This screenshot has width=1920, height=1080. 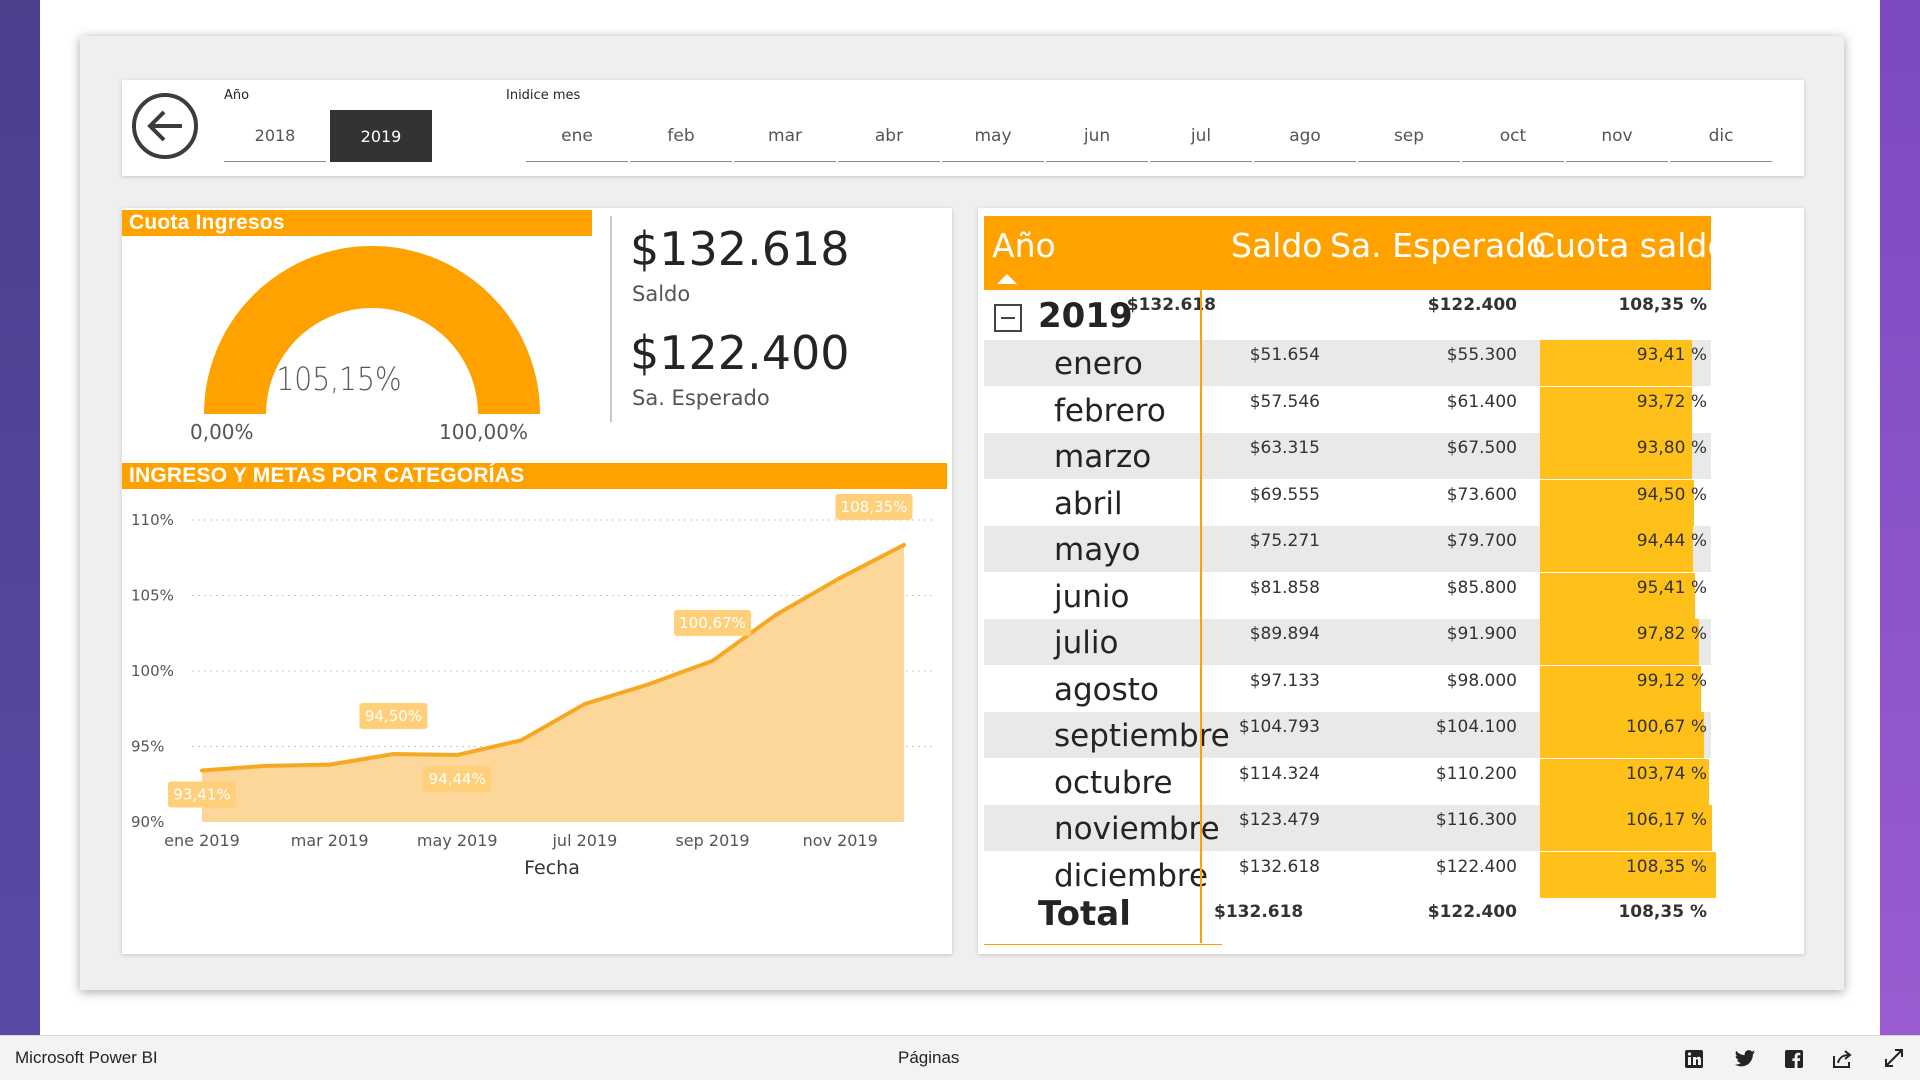 I want to click on cuota-cell: 100,67 %, so click(x=1666, y=727).